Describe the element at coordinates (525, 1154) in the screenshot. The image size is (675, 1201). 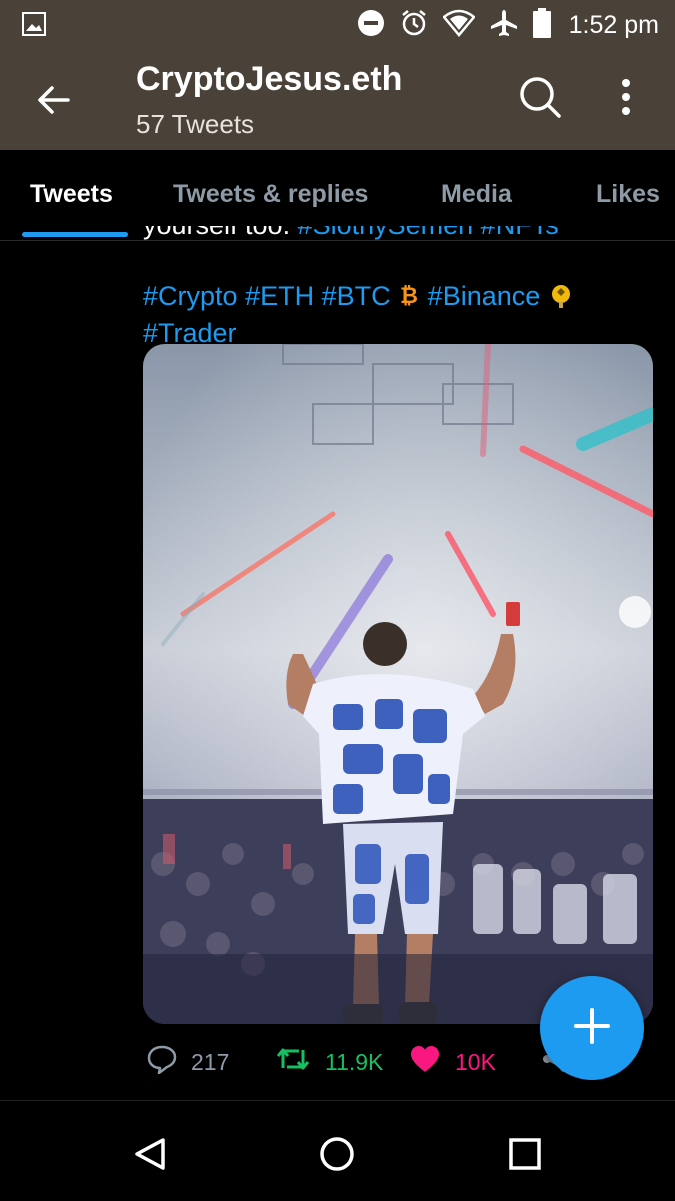
I see `nav-recents-icon` at that location.